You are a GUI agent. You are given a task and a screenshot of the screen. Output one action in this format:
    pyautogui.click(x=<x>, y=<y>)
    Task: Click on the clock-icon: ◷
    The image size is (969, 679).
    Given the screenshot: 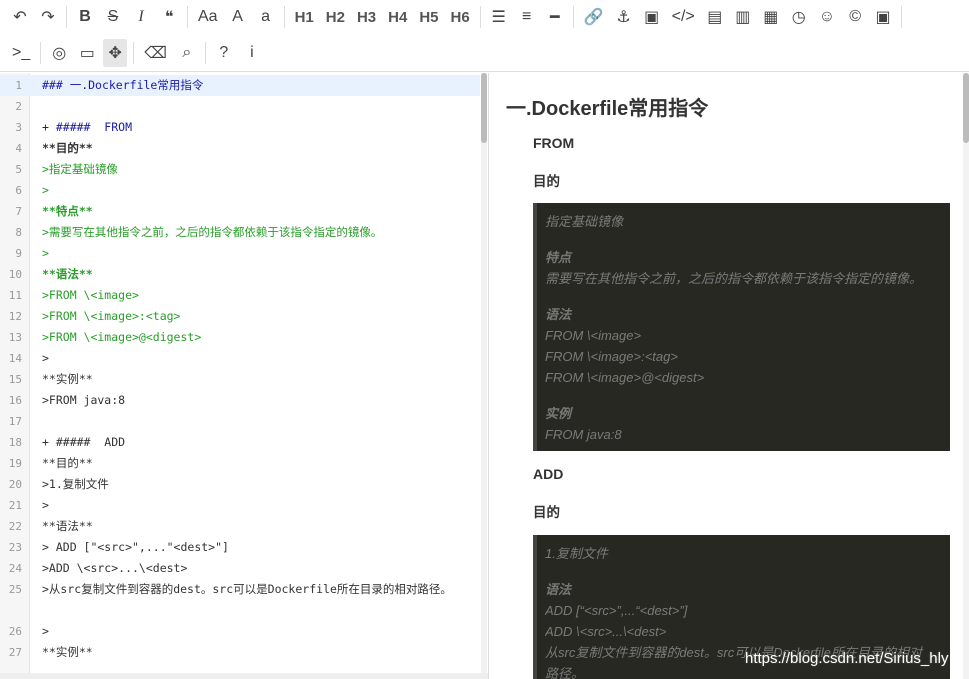 What is the action you would take?
    pyautogui.click(x=799, y=17)
    